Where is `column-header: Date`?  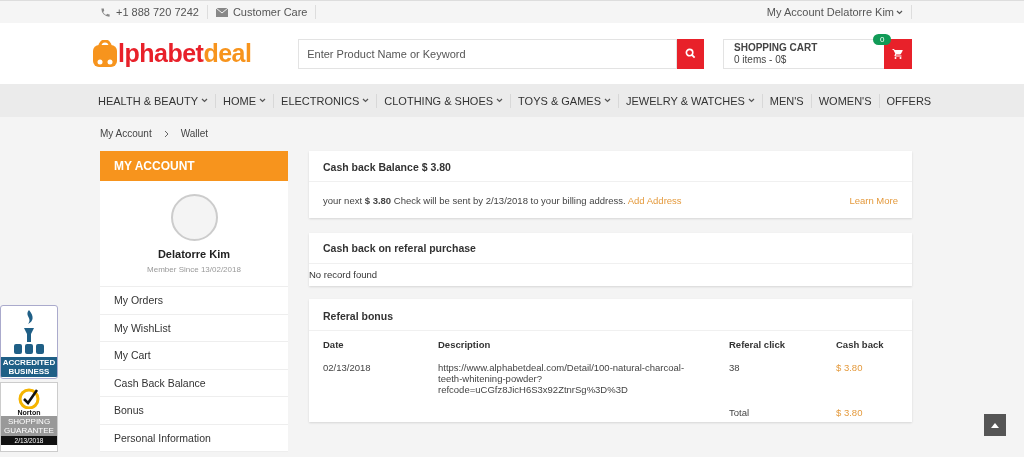 column-header: Date is located at coordinates (334, 344).